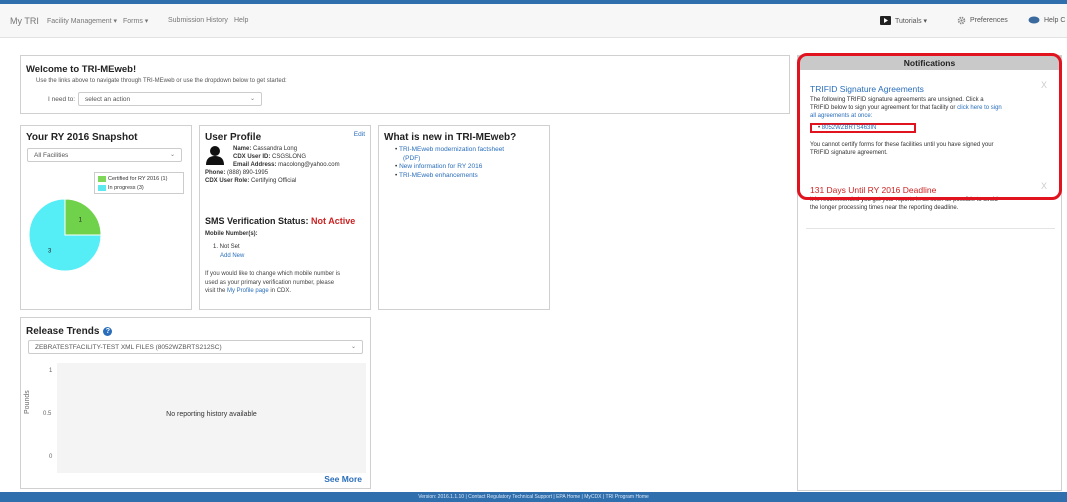 The width and height of the screenshot is (1067, 502). Describe the element at coordinates (231, 234) in the screenshot. I see `mobile-numbers-label: Mobile Number(s):` at that location.